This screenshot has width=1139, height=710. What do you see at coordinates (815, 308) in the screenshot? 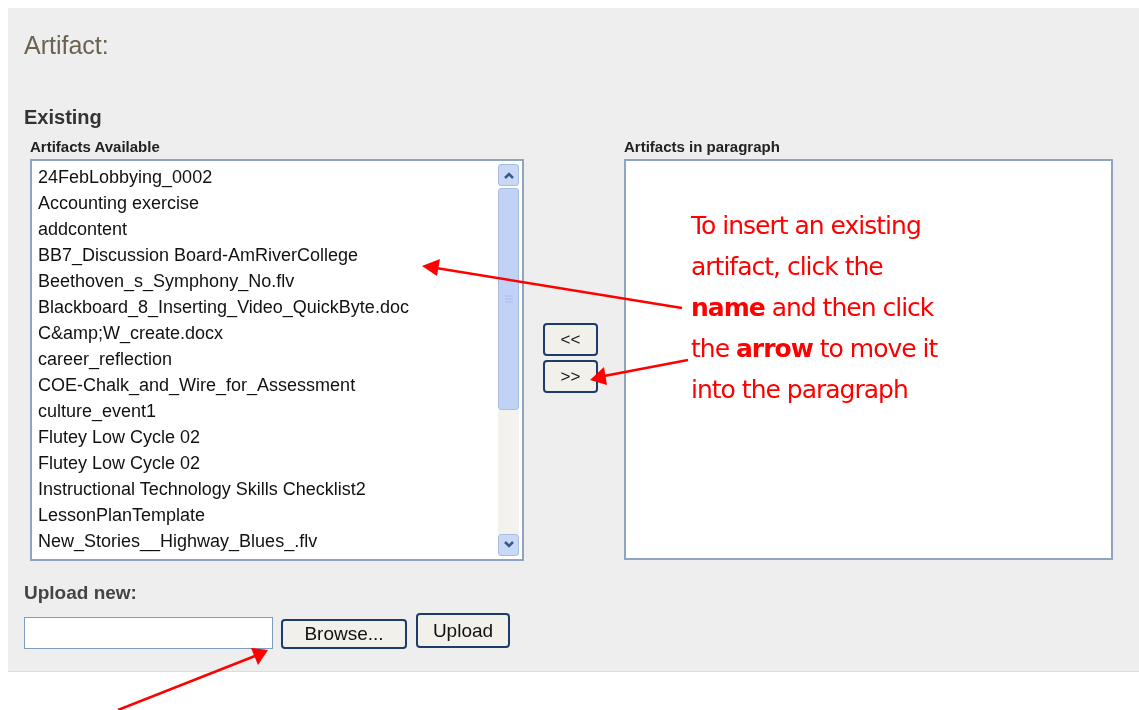
I see `instruction-annotation: To insert an existing artifact, click the name and then click the arrow to move it into the paragraph` at bounding box center [815, 308].